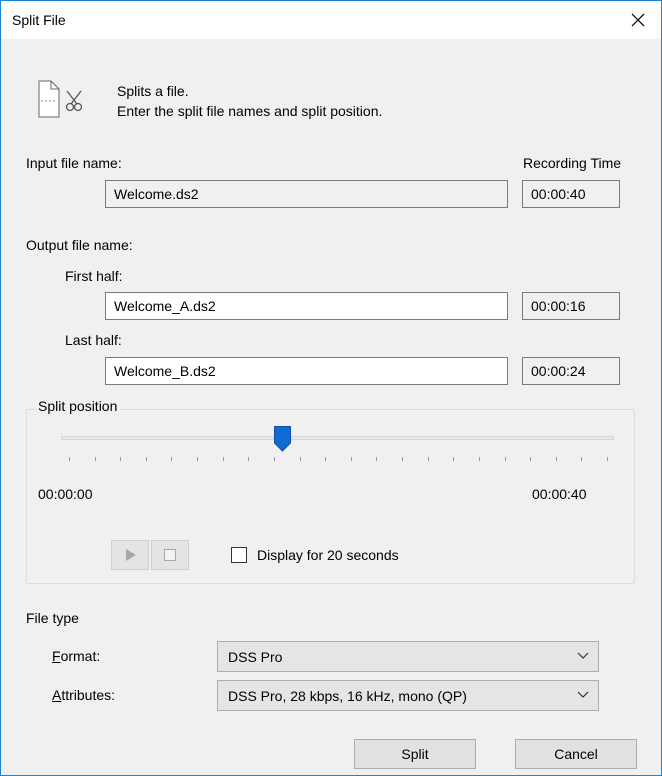 This screenshot has height=776, width=662. What do you see at coordinates (80, 656) in the screenshot?
I see `format-label-rest: ormat:` at bounding box center [80, 656].